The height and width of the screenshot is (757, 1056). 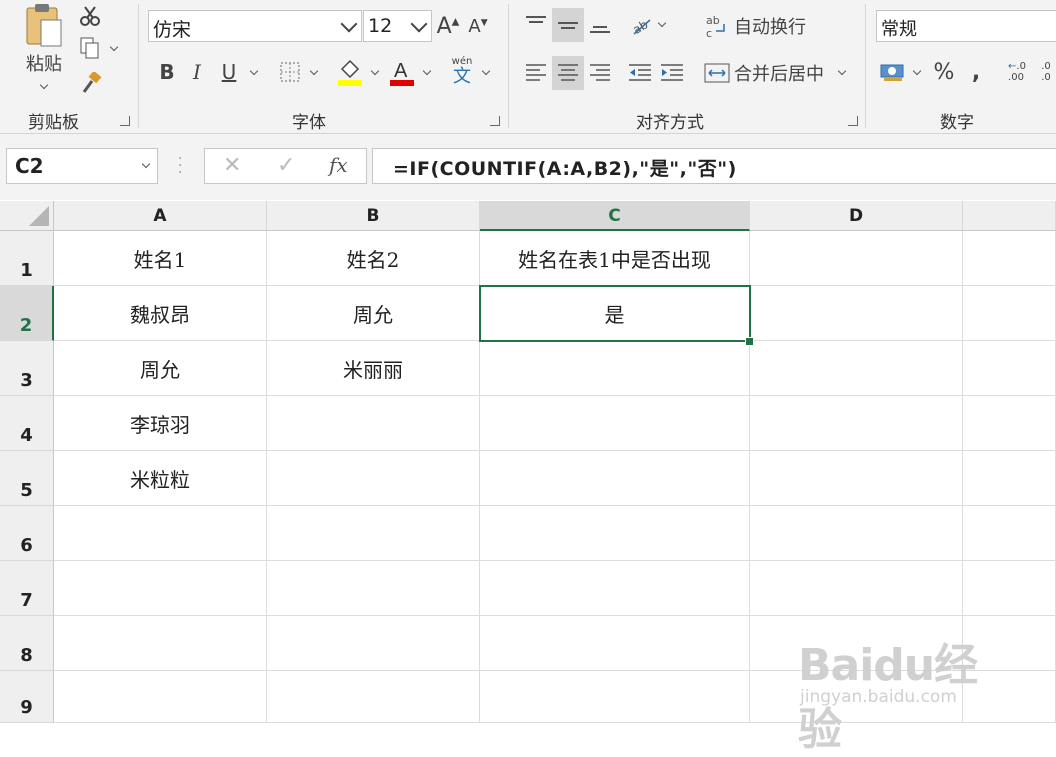 I want to click on paste-dropdown-icon, so click(x=44, y=85).